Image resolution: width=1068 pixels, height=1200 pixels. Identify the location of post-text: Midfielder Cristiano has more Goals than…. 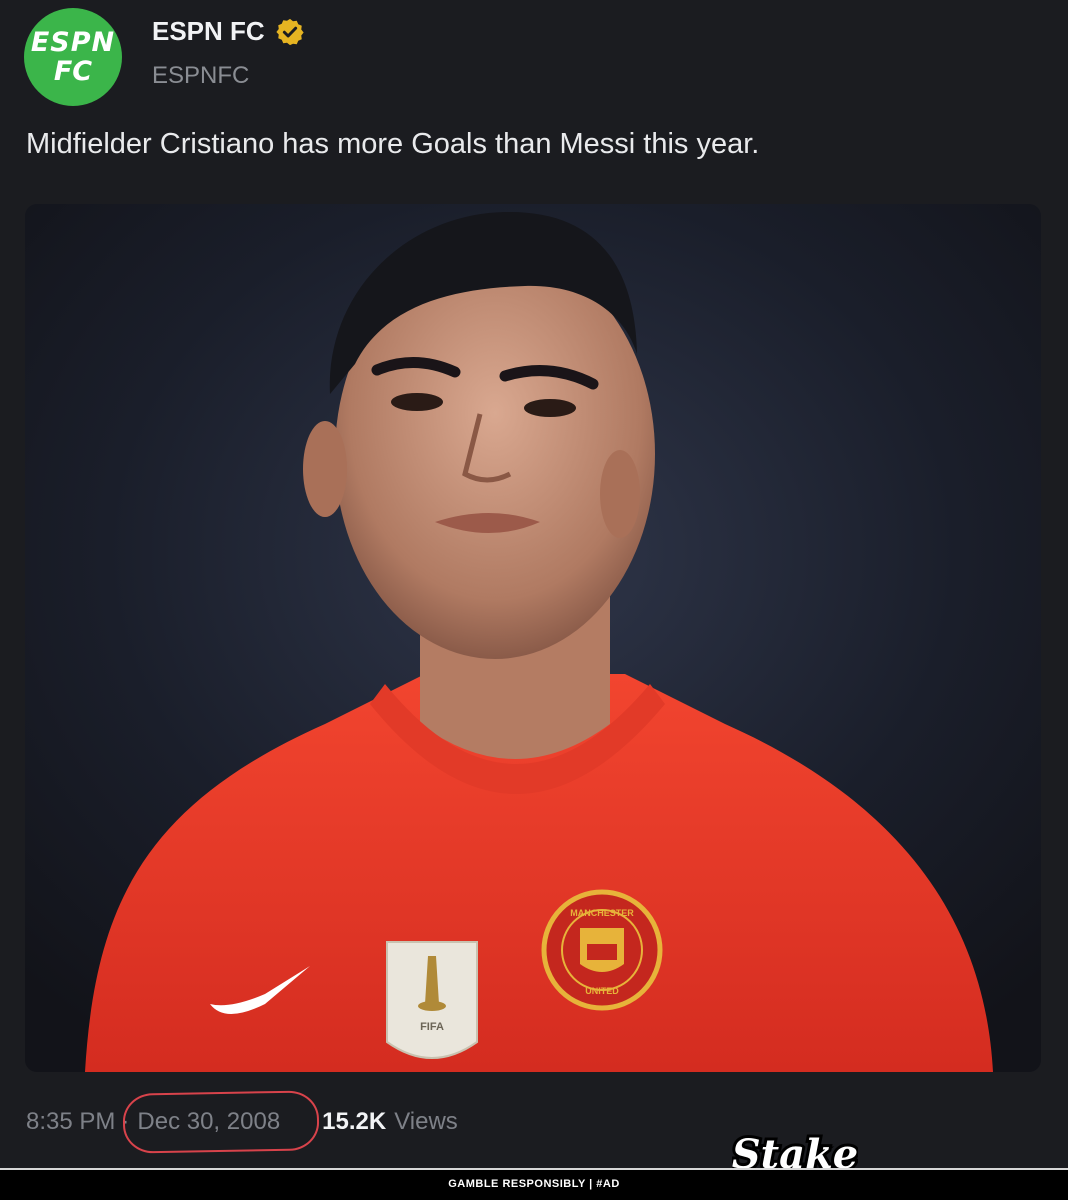
(393, 144).